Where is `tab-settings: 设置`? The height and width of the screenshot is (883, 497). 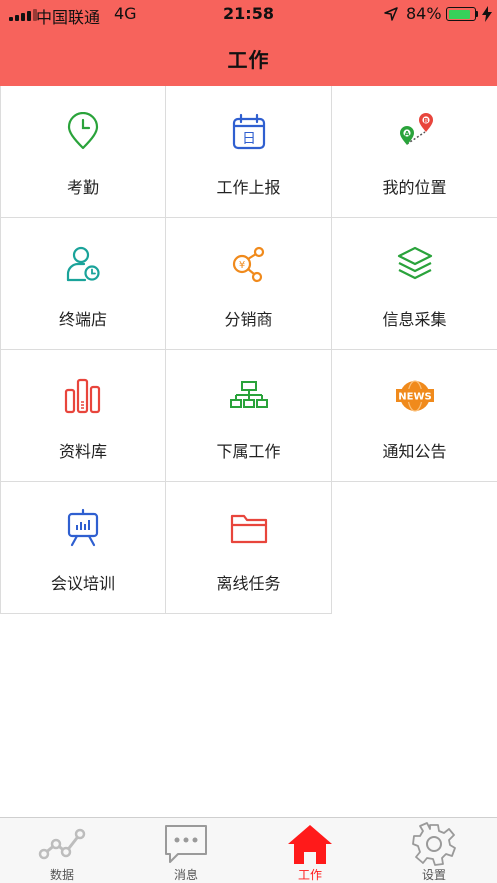
tab-settings: 设置 is located at coordinates (434, 850).